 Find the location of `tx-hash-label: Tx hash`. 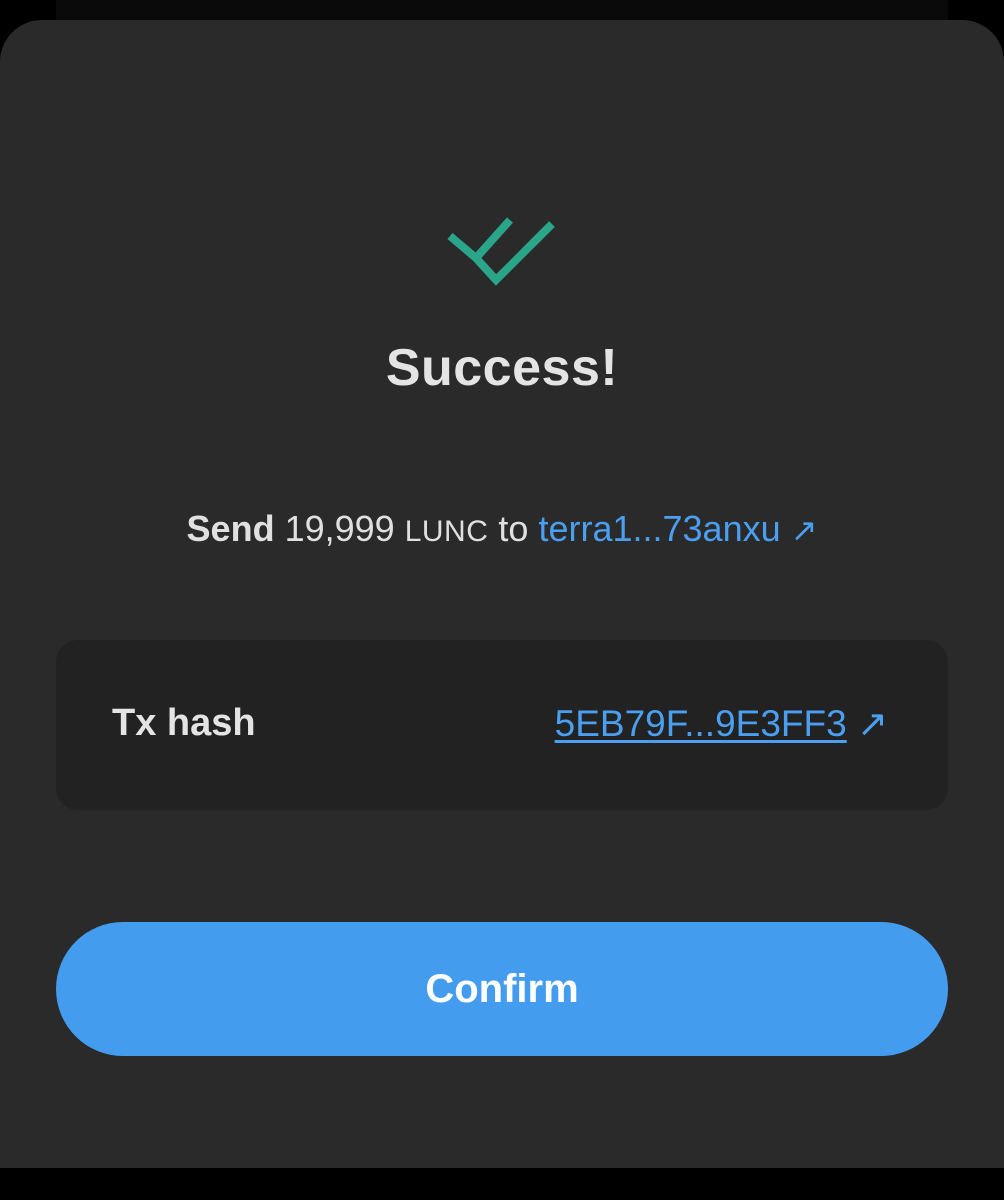

tx-hash-label: Tx hash is located at coordinates (184, 723).